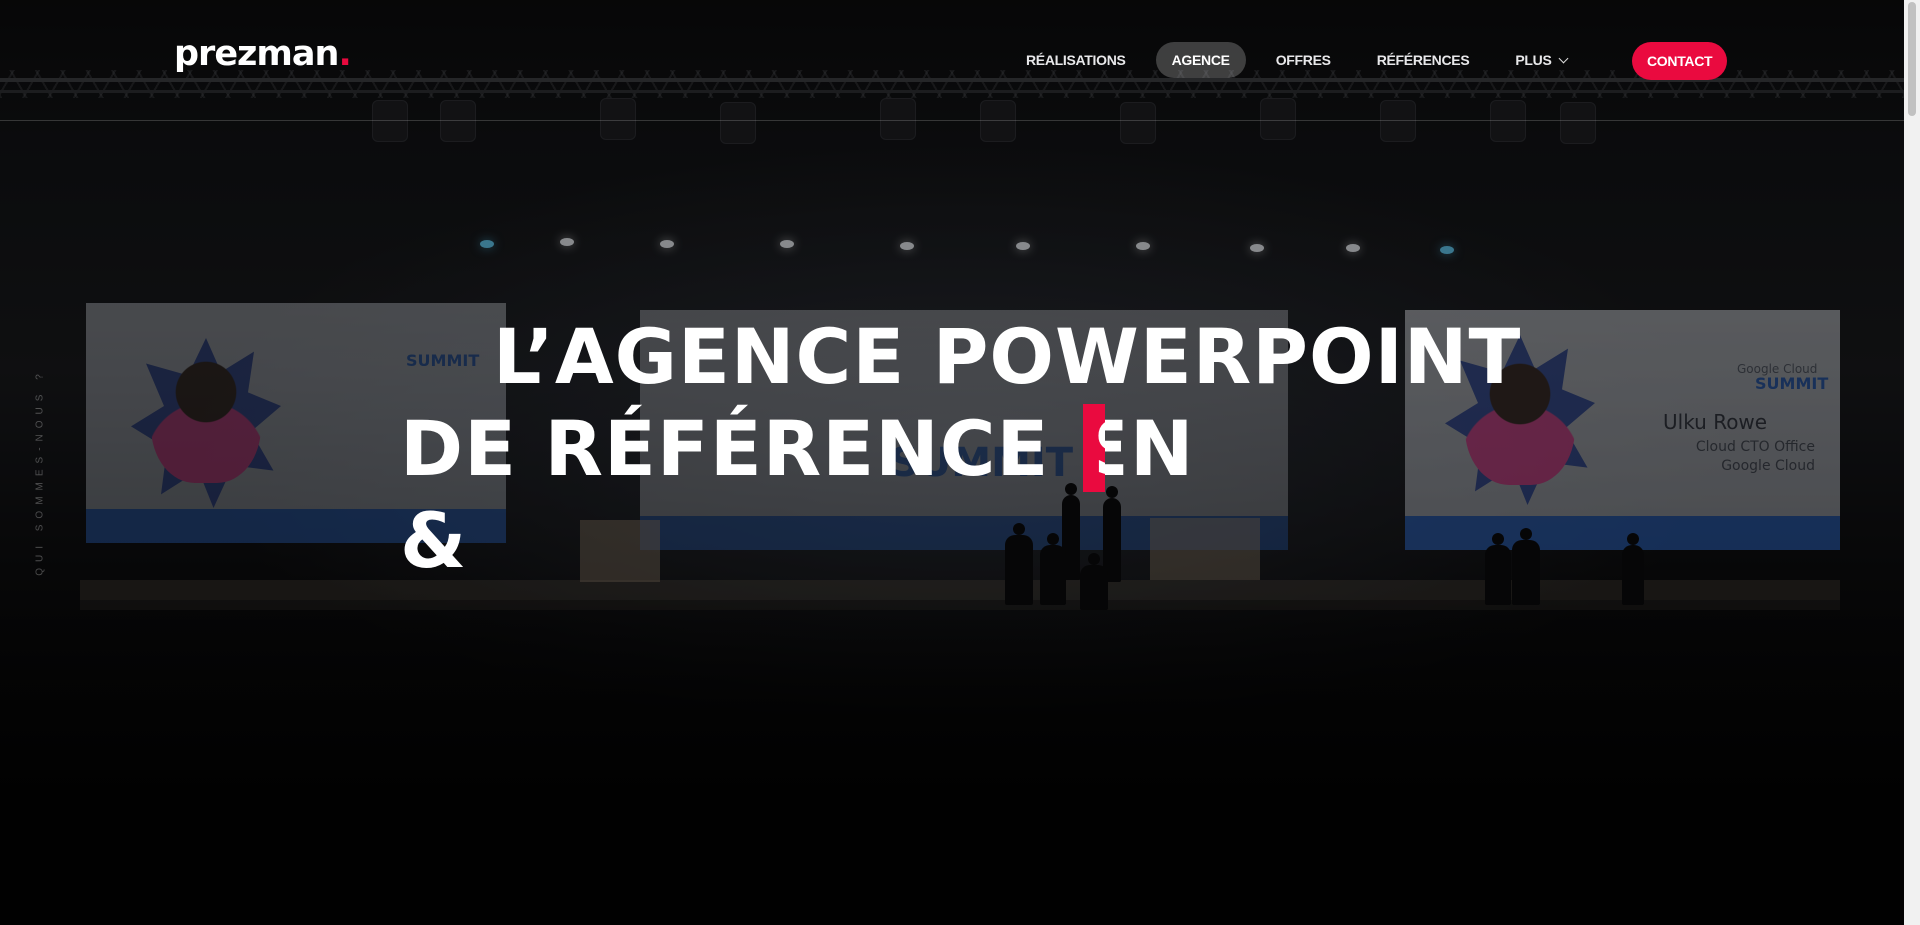  I want to click on nav-item-plus-label: PLUS, so click(1533, 60).